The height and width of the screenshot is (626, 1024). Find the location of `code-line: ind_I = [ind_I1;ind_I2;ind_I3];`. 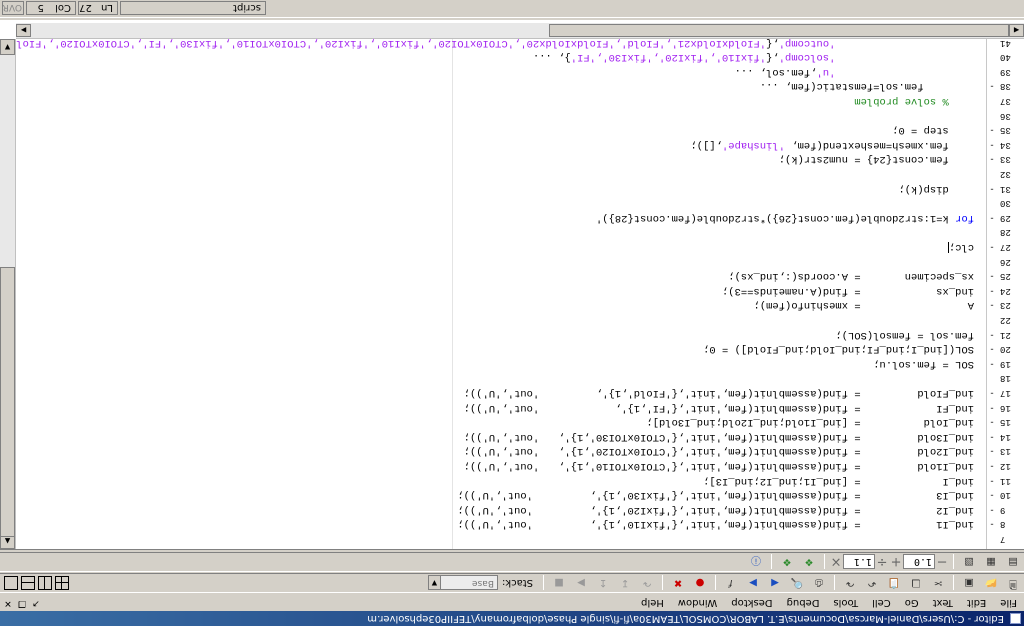

code-line: ind_I = [ind_I1;ind_I2;ind_I3]; is located at coordinates (838, 480).